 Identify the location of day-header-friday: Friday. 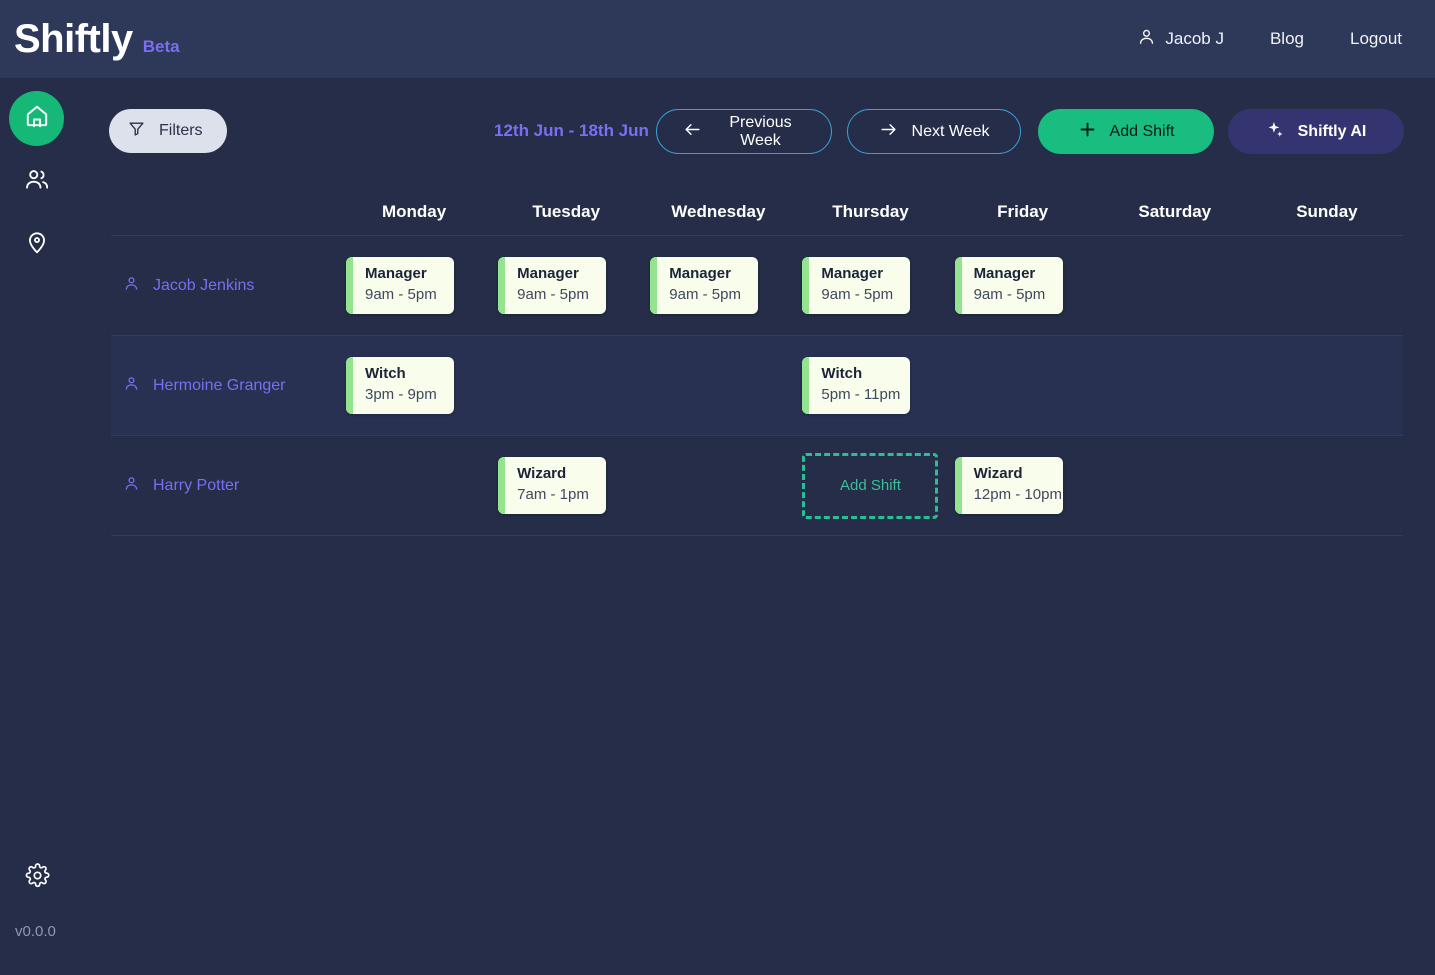
(1023, 212).